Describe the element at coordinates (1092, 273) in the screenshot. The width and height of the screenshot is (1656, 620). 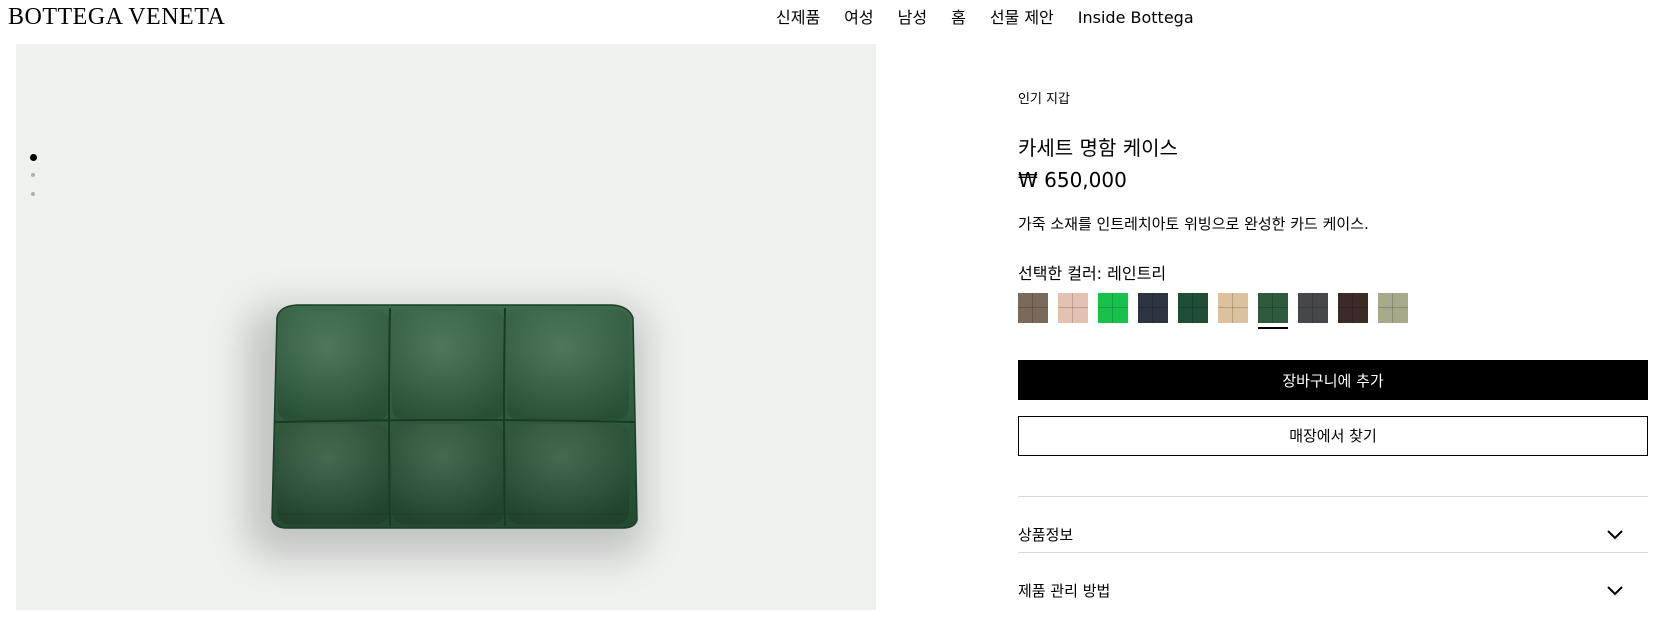
I see `selected-color-label: 선택한 컬러: 레인트리` at that location.